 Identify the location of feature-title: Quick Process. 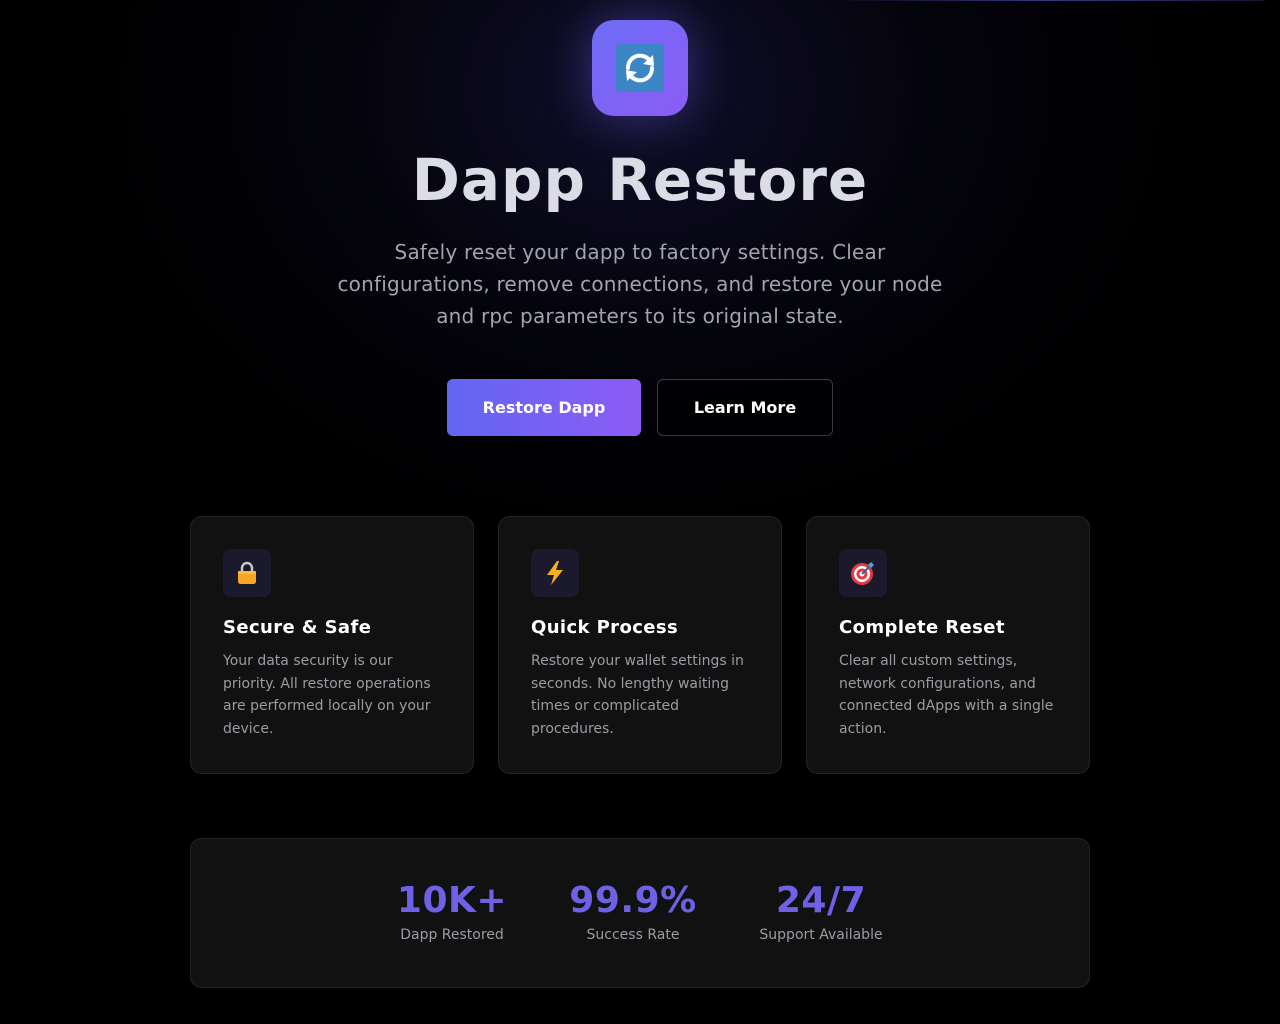
(605, 627).